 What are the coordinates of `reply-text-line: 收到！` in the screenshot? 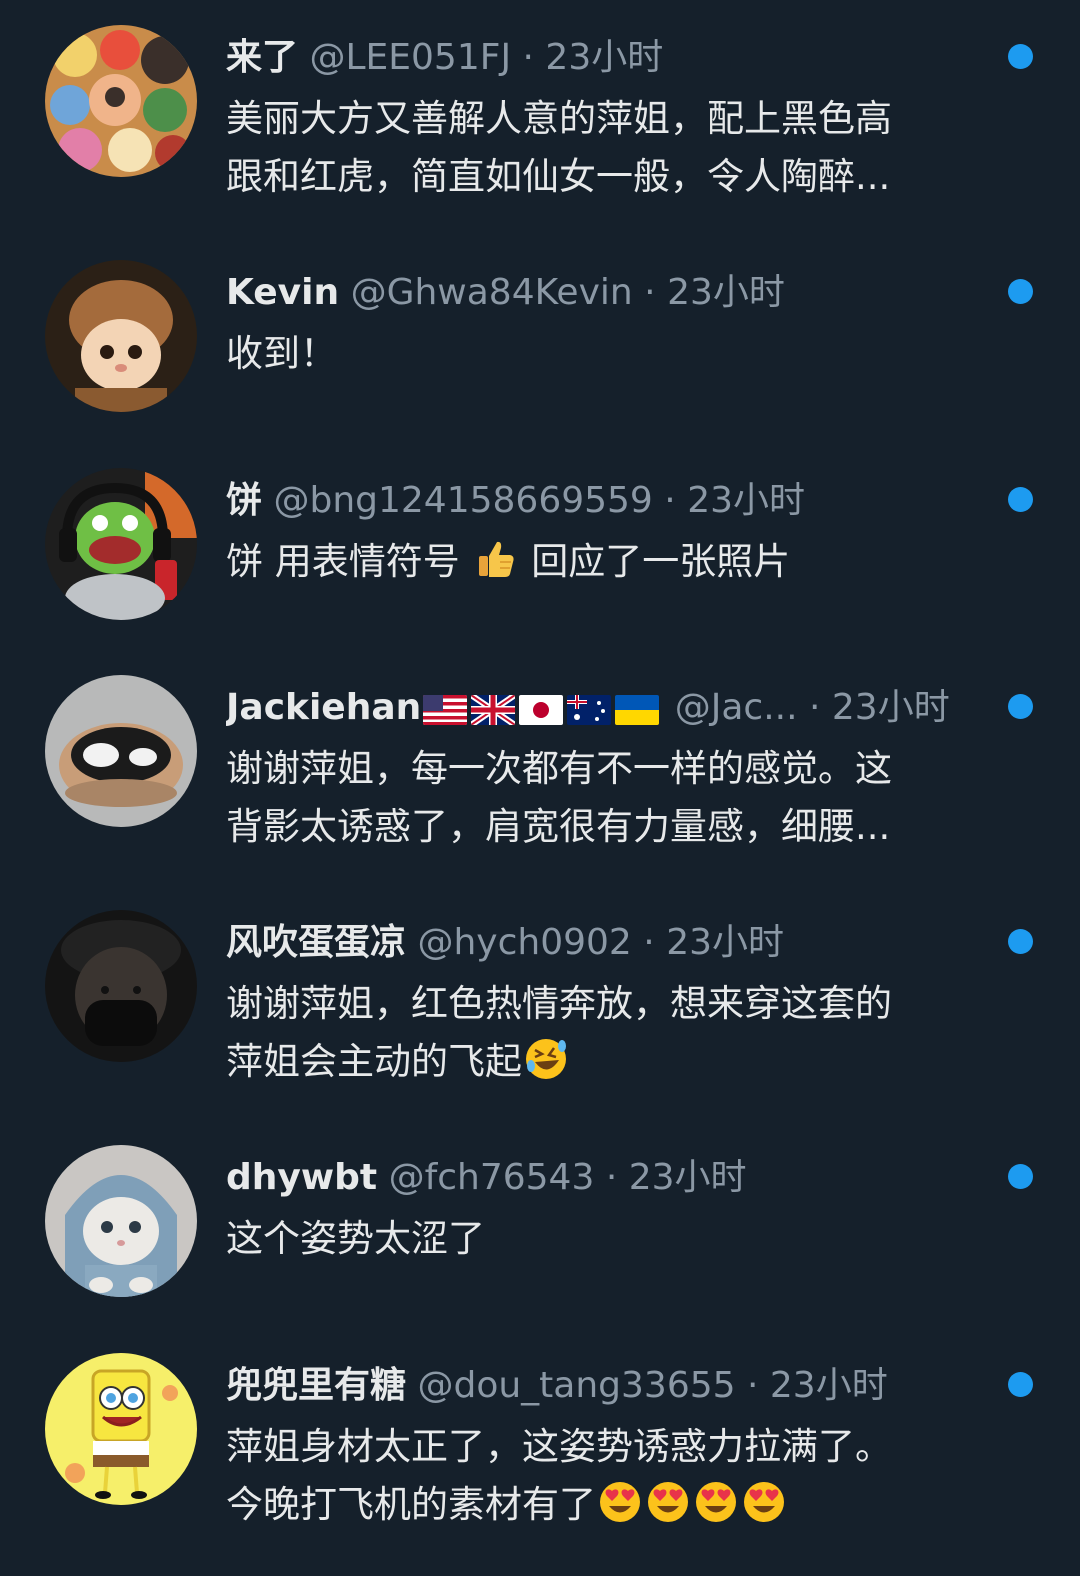 It's located at (281, 353).